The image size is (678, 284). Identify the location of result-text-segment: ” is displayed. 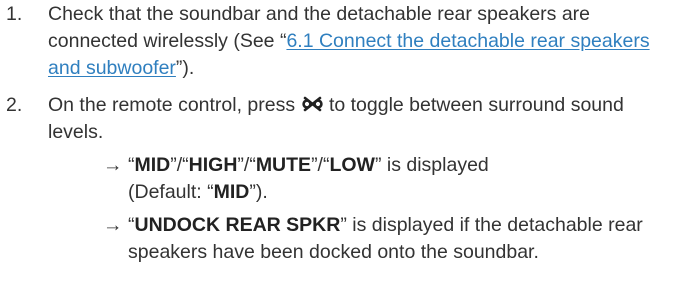
(431, 165).